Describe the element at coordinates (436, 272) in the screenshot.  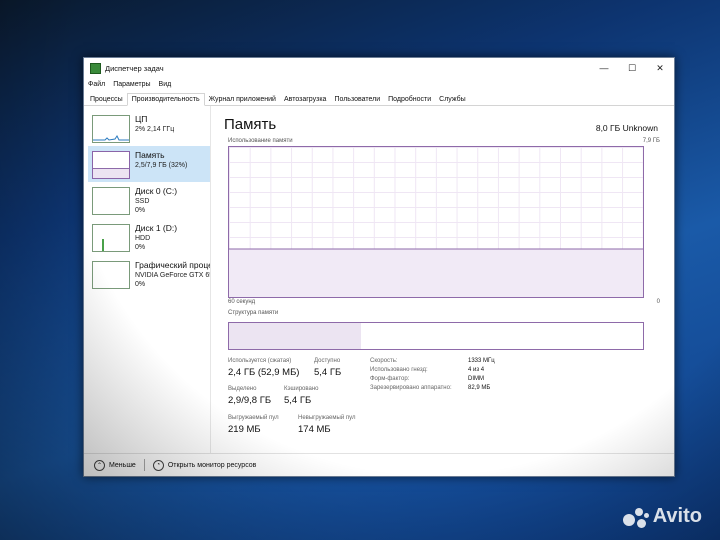
I see `memory-usage-fill` at that location.